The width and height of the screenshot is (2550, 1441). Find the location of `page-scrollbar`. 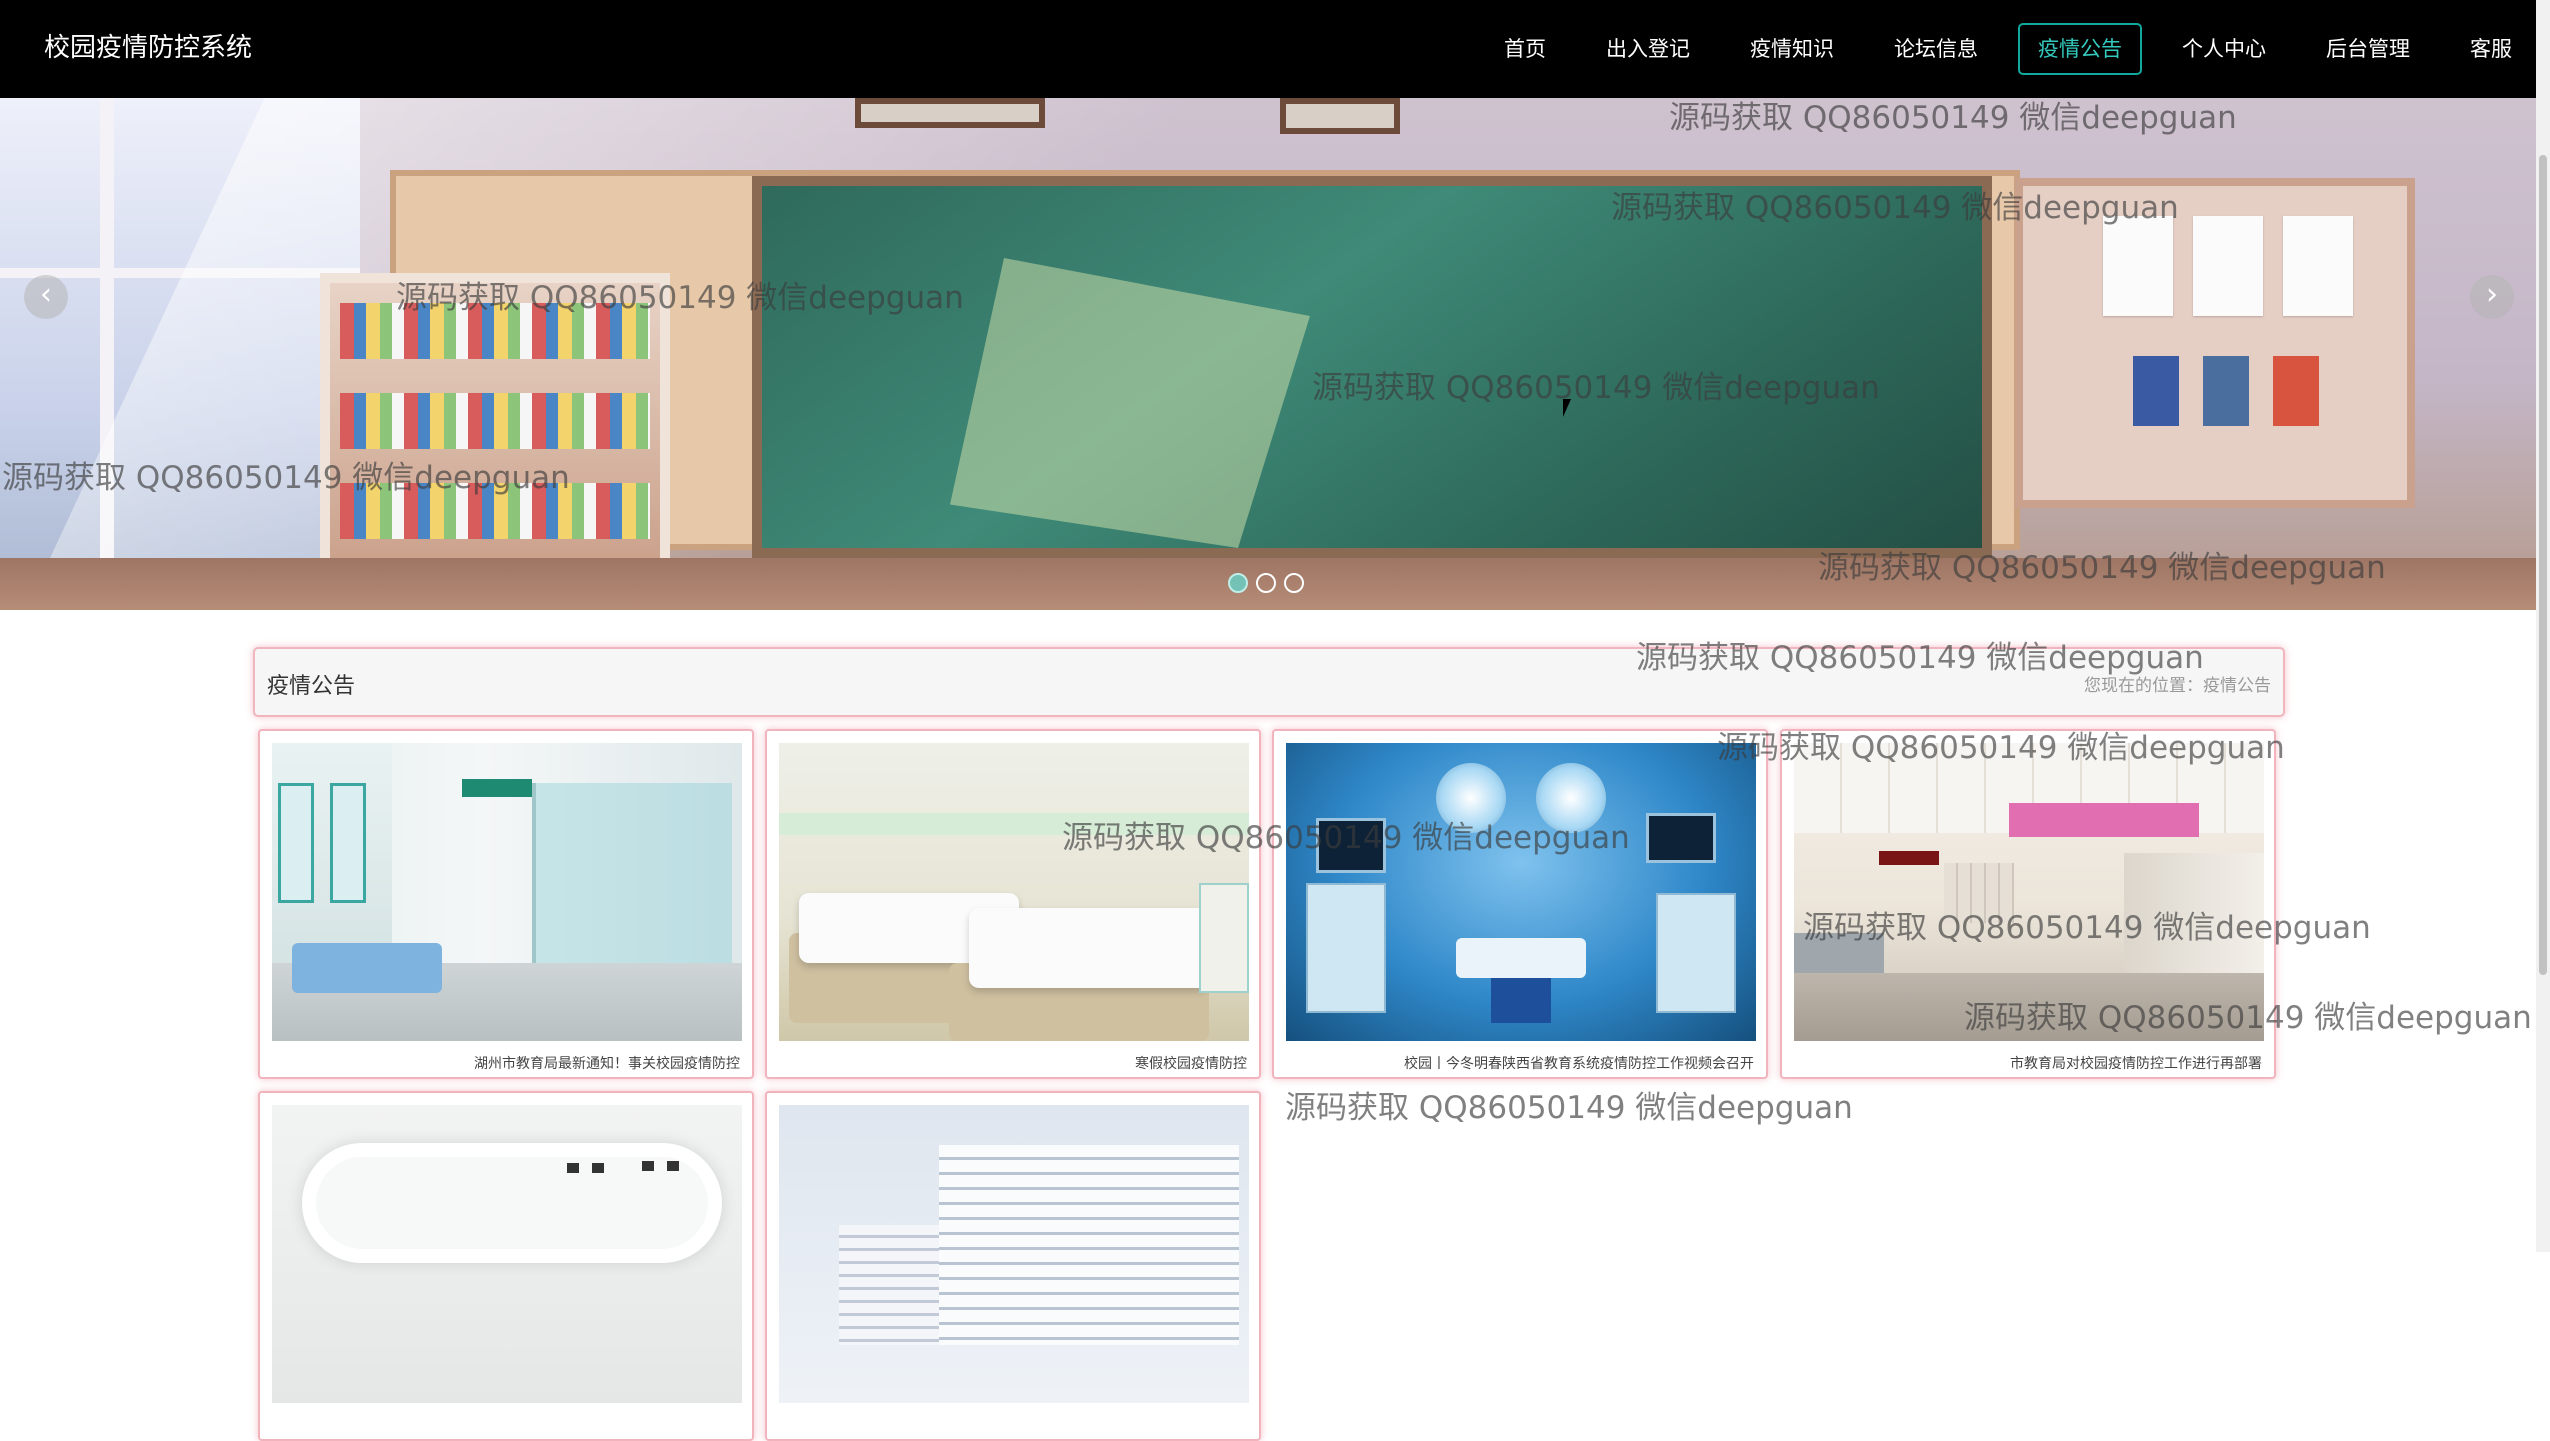

page-scrollbar is located at coordinates (2543, 626).